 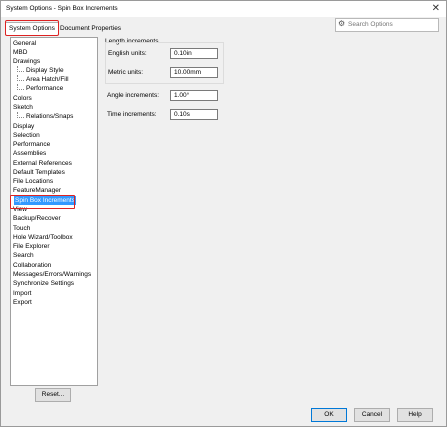 What do you see at coordinates (194, 72) in the screenshot?
I see `metric-units-field` at bounding box center [194, 72].